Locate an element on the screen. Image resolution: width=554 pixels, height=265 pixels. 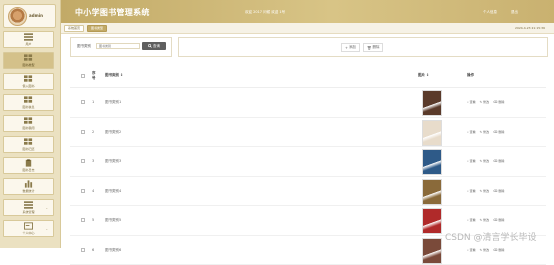
delete-button: 🗑 删除 is located at coordinates (373, 47).